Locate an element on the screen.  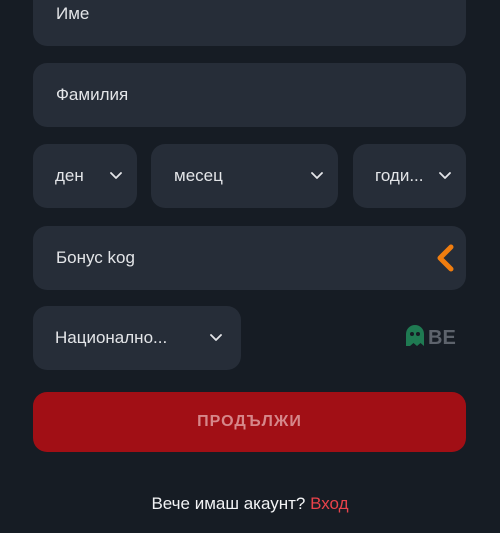
login-prompt: Вече имаш акаунт? Вход is located at coordinates (250, 504).